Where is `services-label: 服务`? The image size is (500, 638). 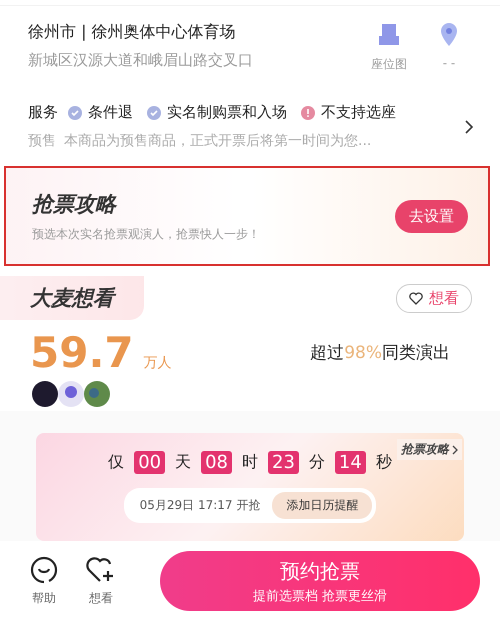 services-label: 服务 is located at coordinates (43, 112).